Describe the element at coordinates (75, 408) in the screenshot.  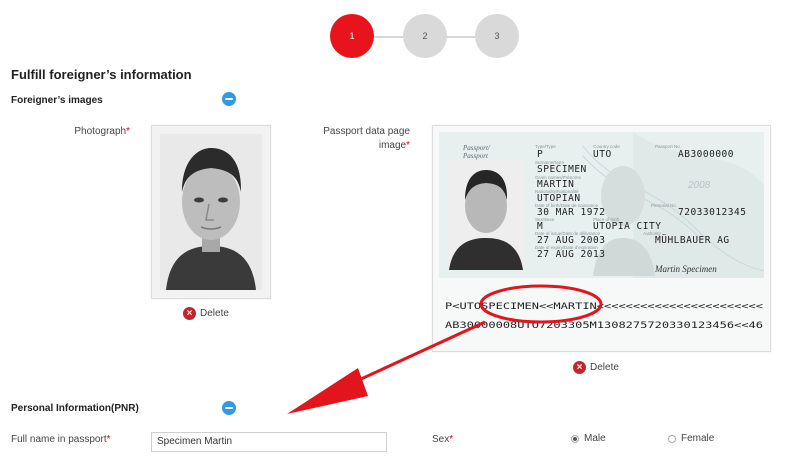
I see `pnr-section-title: Personal Information(PNR)` at that location.